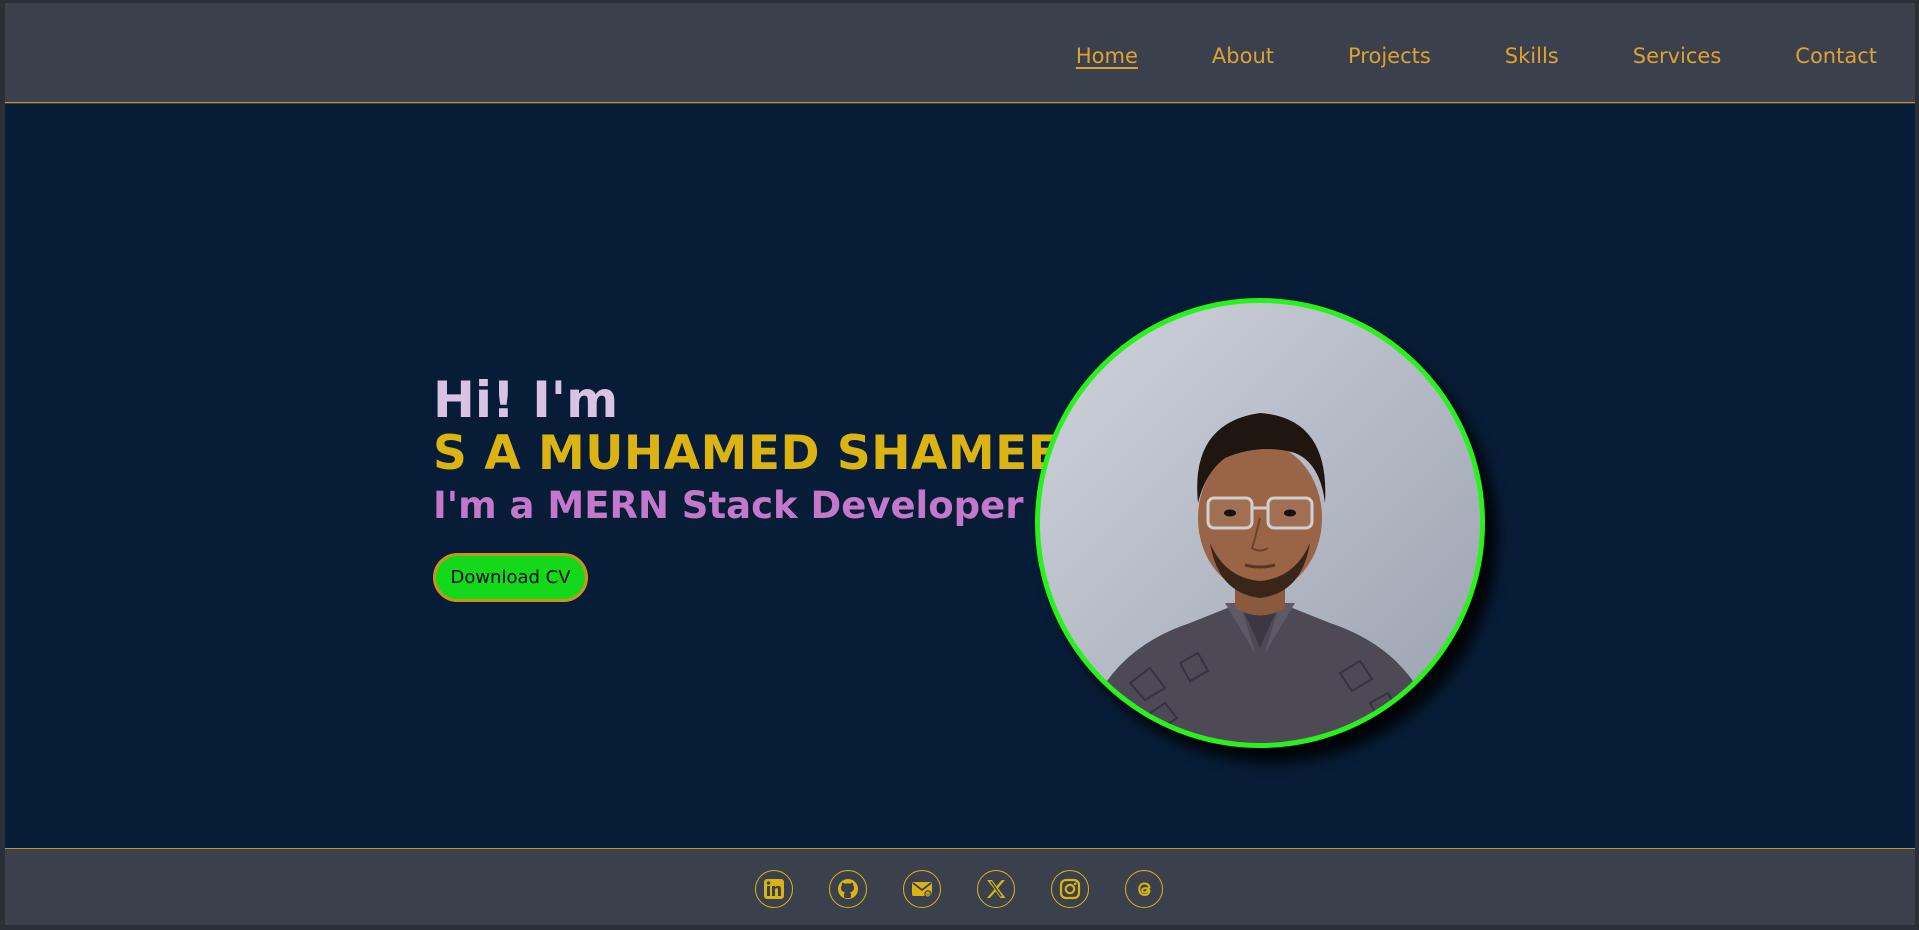  I want to click on nav-contact: Contact, so click(1836, 56).